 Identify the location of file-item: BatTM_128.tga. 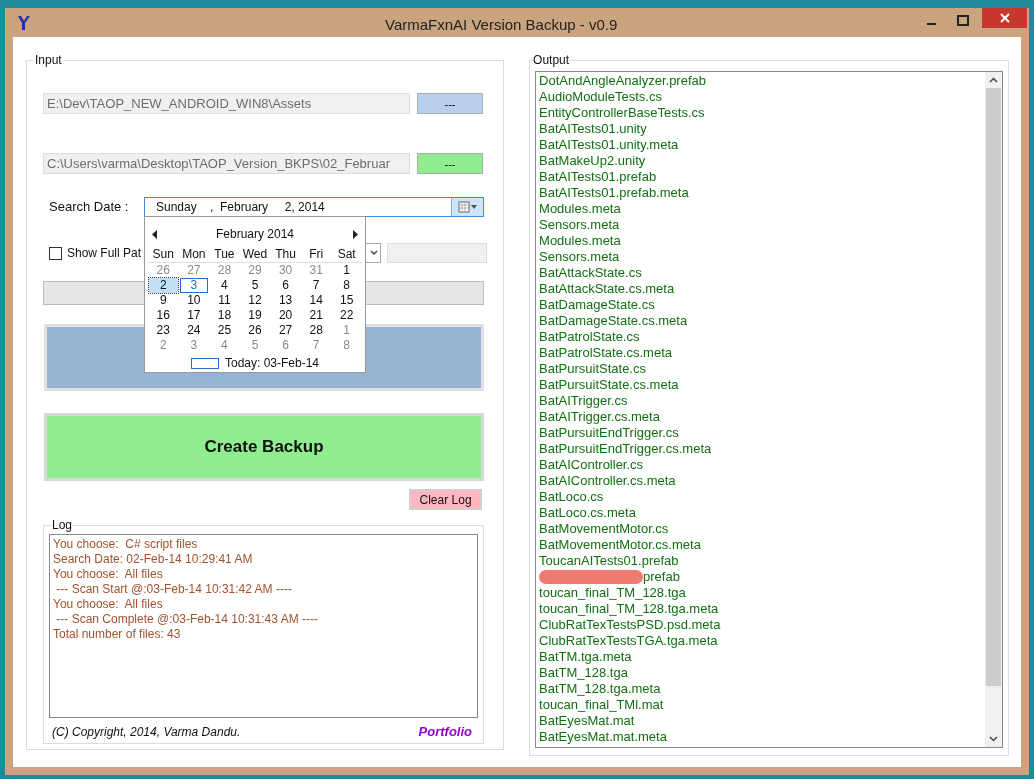
(583, 673).